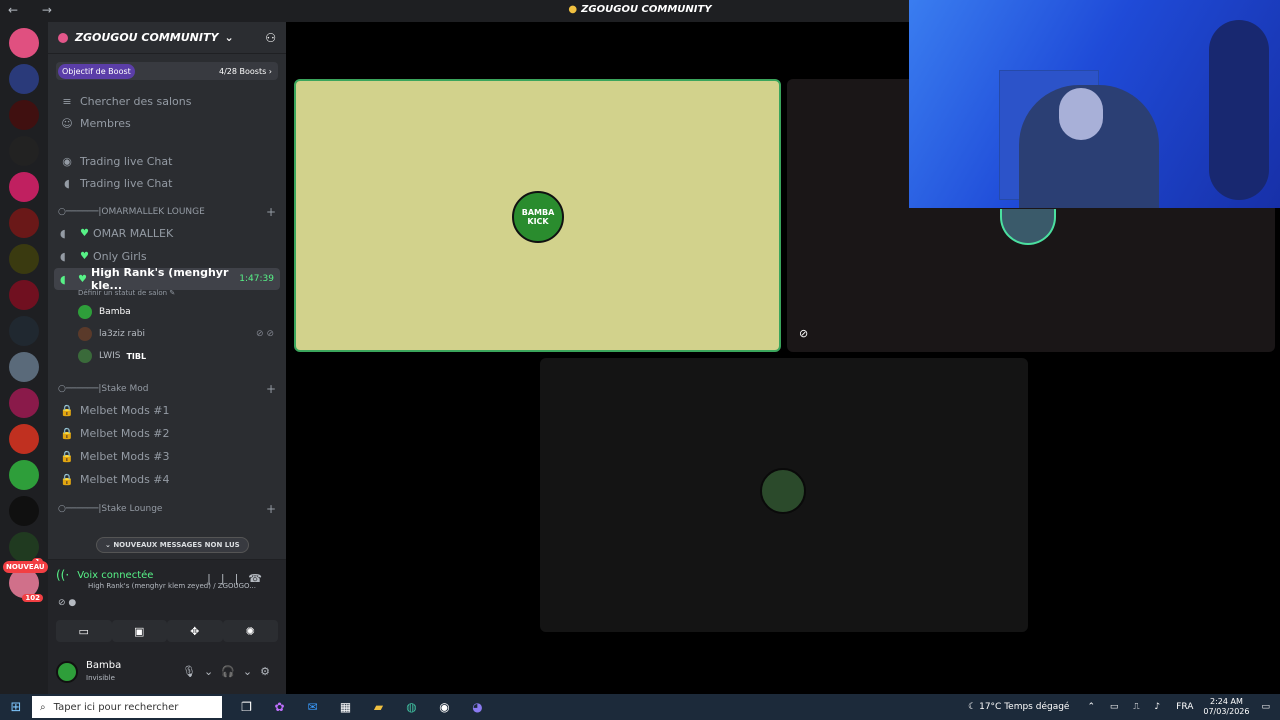 The width and height of the screenshot is (1280, 720). I want to click on gear-icon: ⚙, so click(269, 671).